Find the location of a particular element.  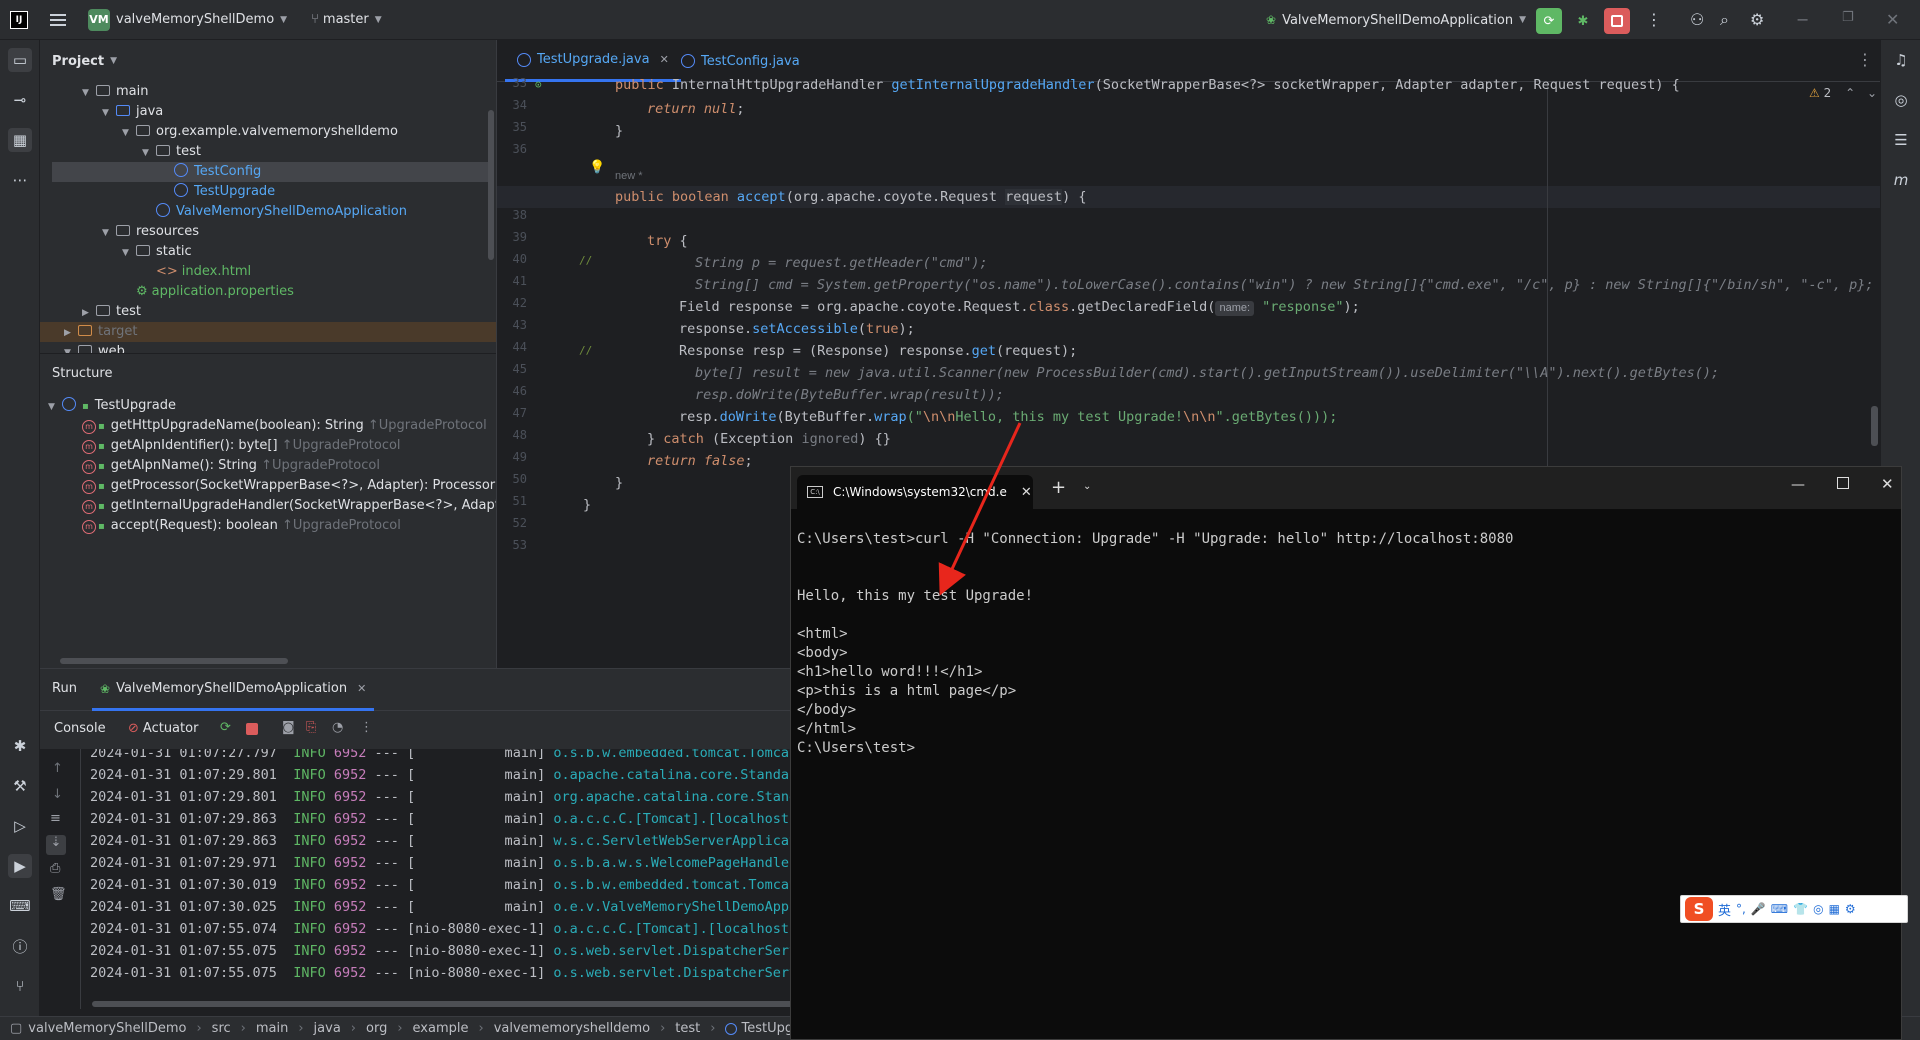

skin-icon: 👕 is located at coordinates (1800, 909).